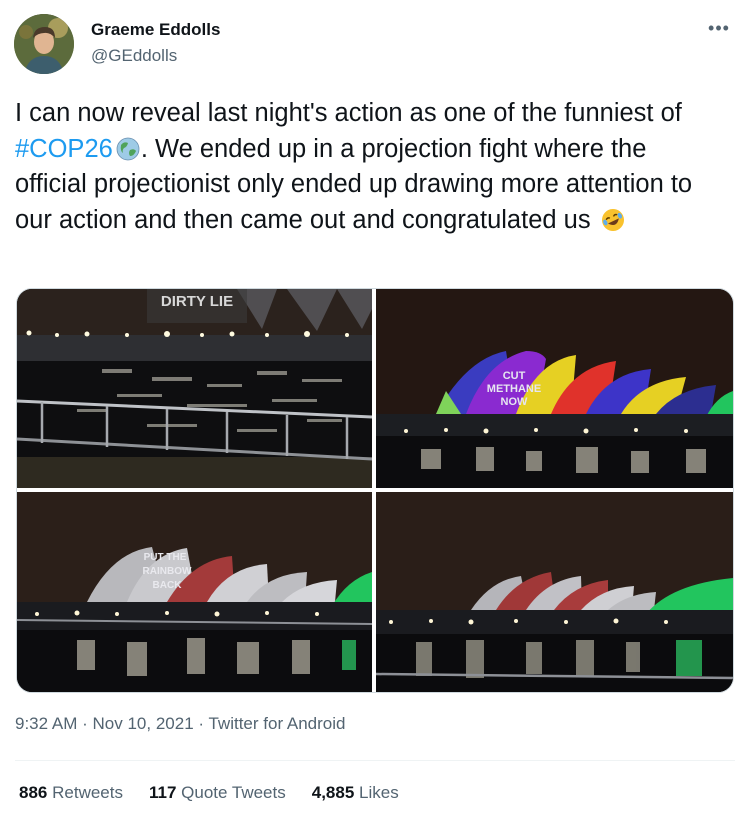  I want to click on retweets-stat: 886 Retweets, so click(71, 793).